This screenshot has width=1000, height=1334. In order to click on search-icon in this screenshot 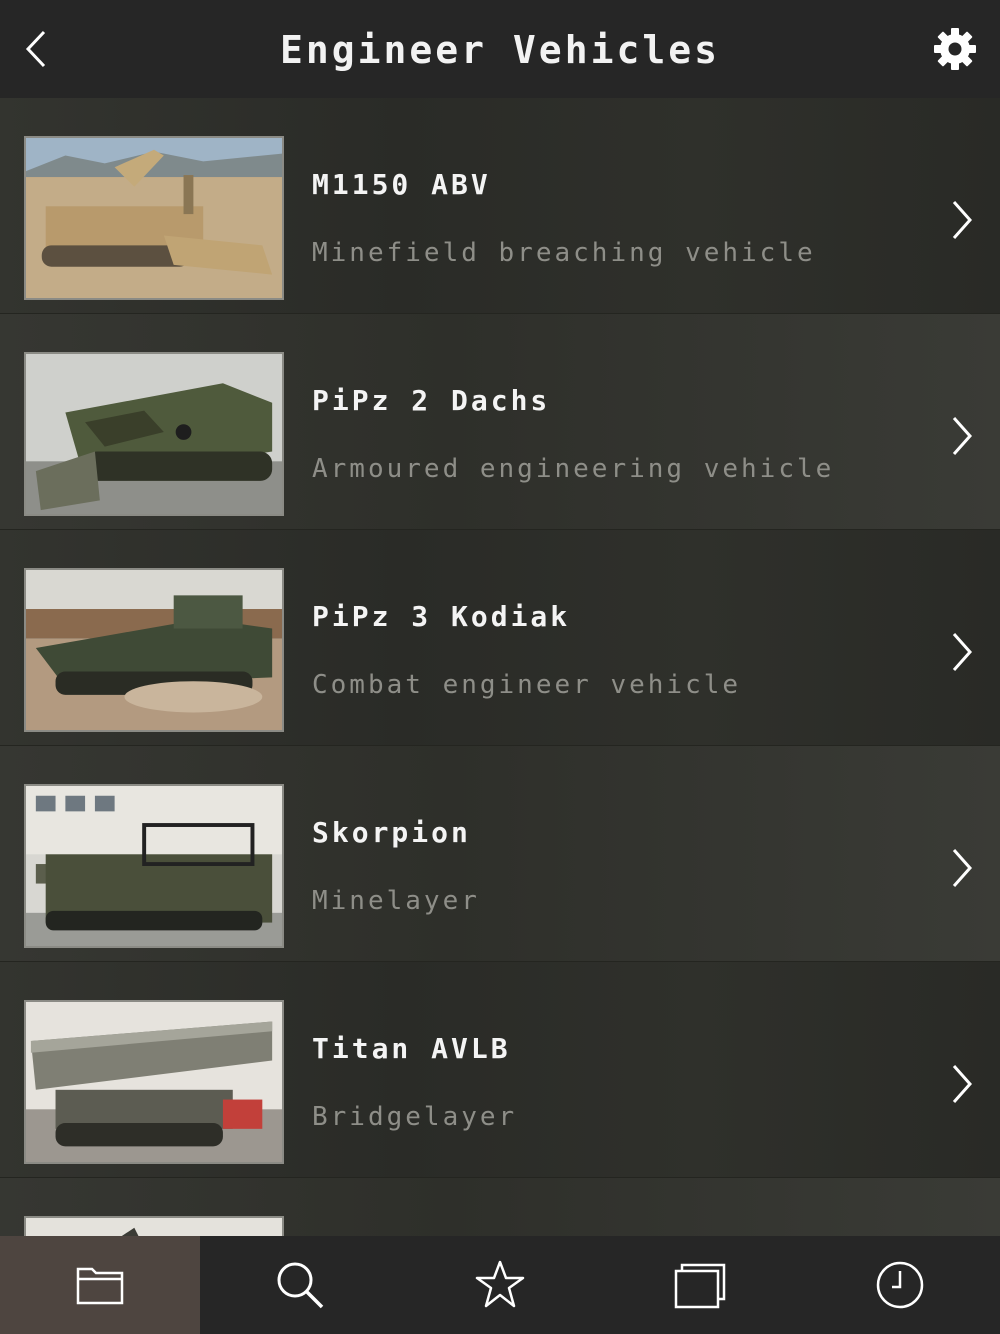, I will do `click(300, 1285)`.